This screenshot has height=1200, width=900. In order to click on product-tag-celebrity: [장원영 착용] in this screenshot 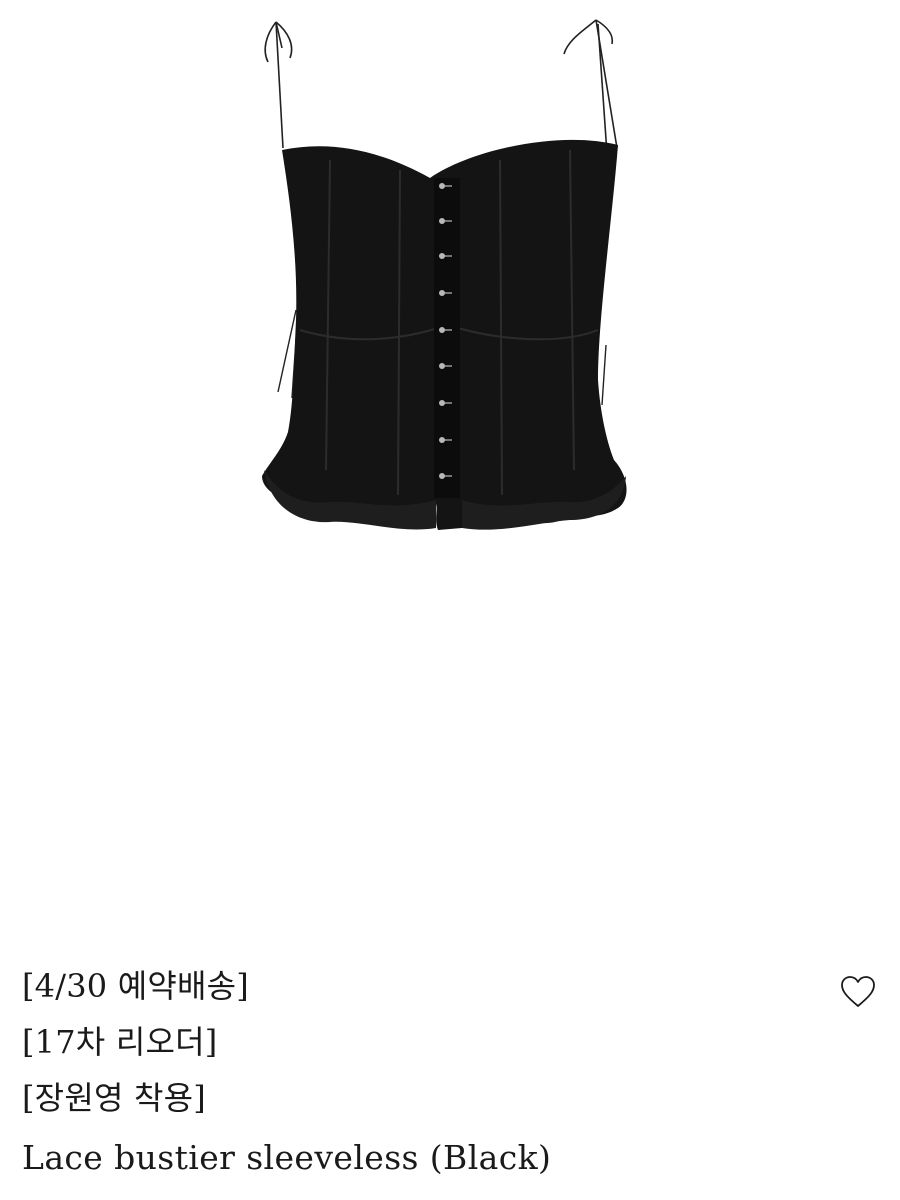, I will do `click(114, 1098)`.